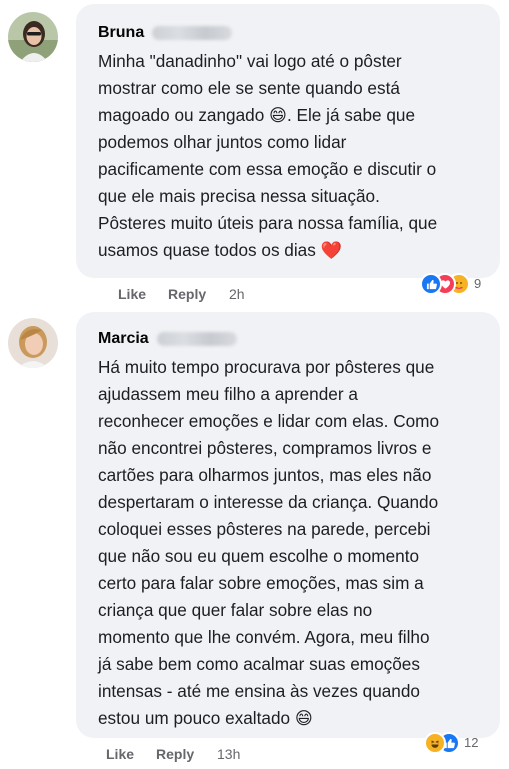 Image resolution: width=509 pixels, height=769 pixels. What do you see at coordinates (459, 743) in the screenshot?
I see `reaction-summary: 12` at bounding box center [459, 743].